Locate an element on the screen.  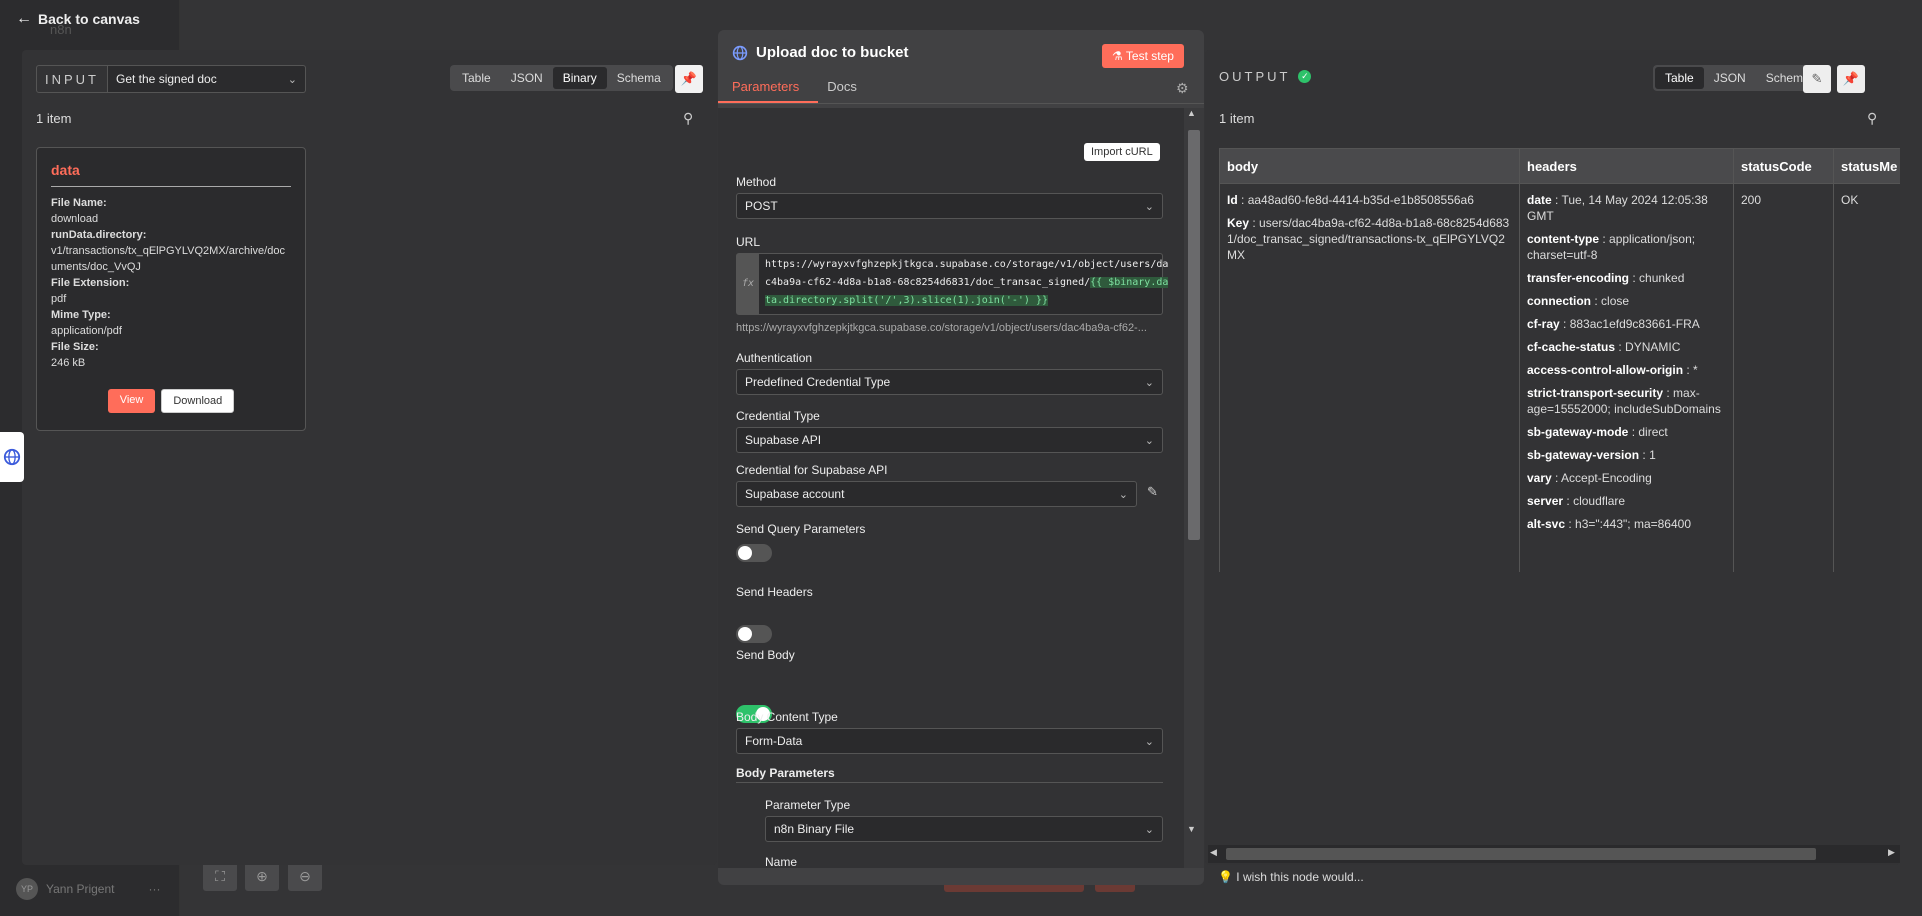
method-select: POST ⌄ is located at coordinates (949, 206).